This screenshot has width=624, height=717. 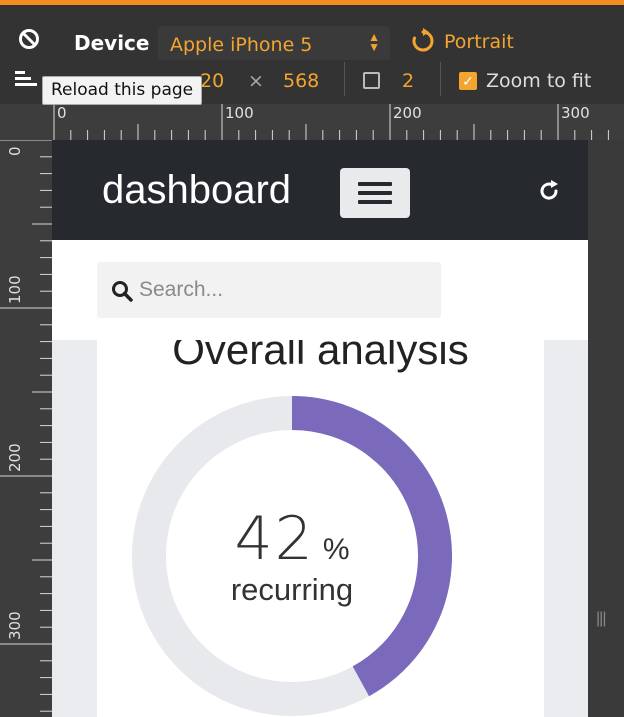 I want to click on orientation-toggle: Portrait, so click(x=479, y=42).